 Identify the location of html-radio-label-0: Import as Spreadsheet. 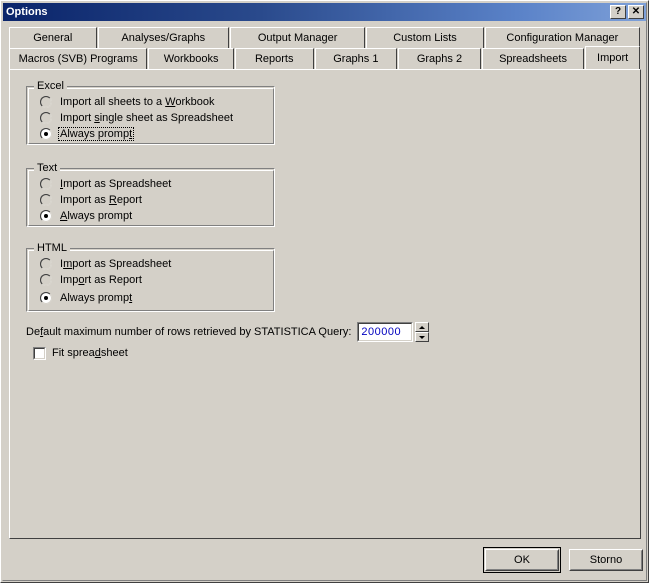
(116, 264).